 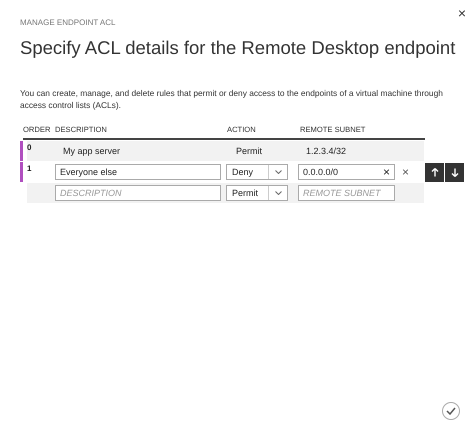 What do you see at coordinates (257, 172) in the screenshot?
I see `action-dropdown: Deny` at bounding box center [257, 172].